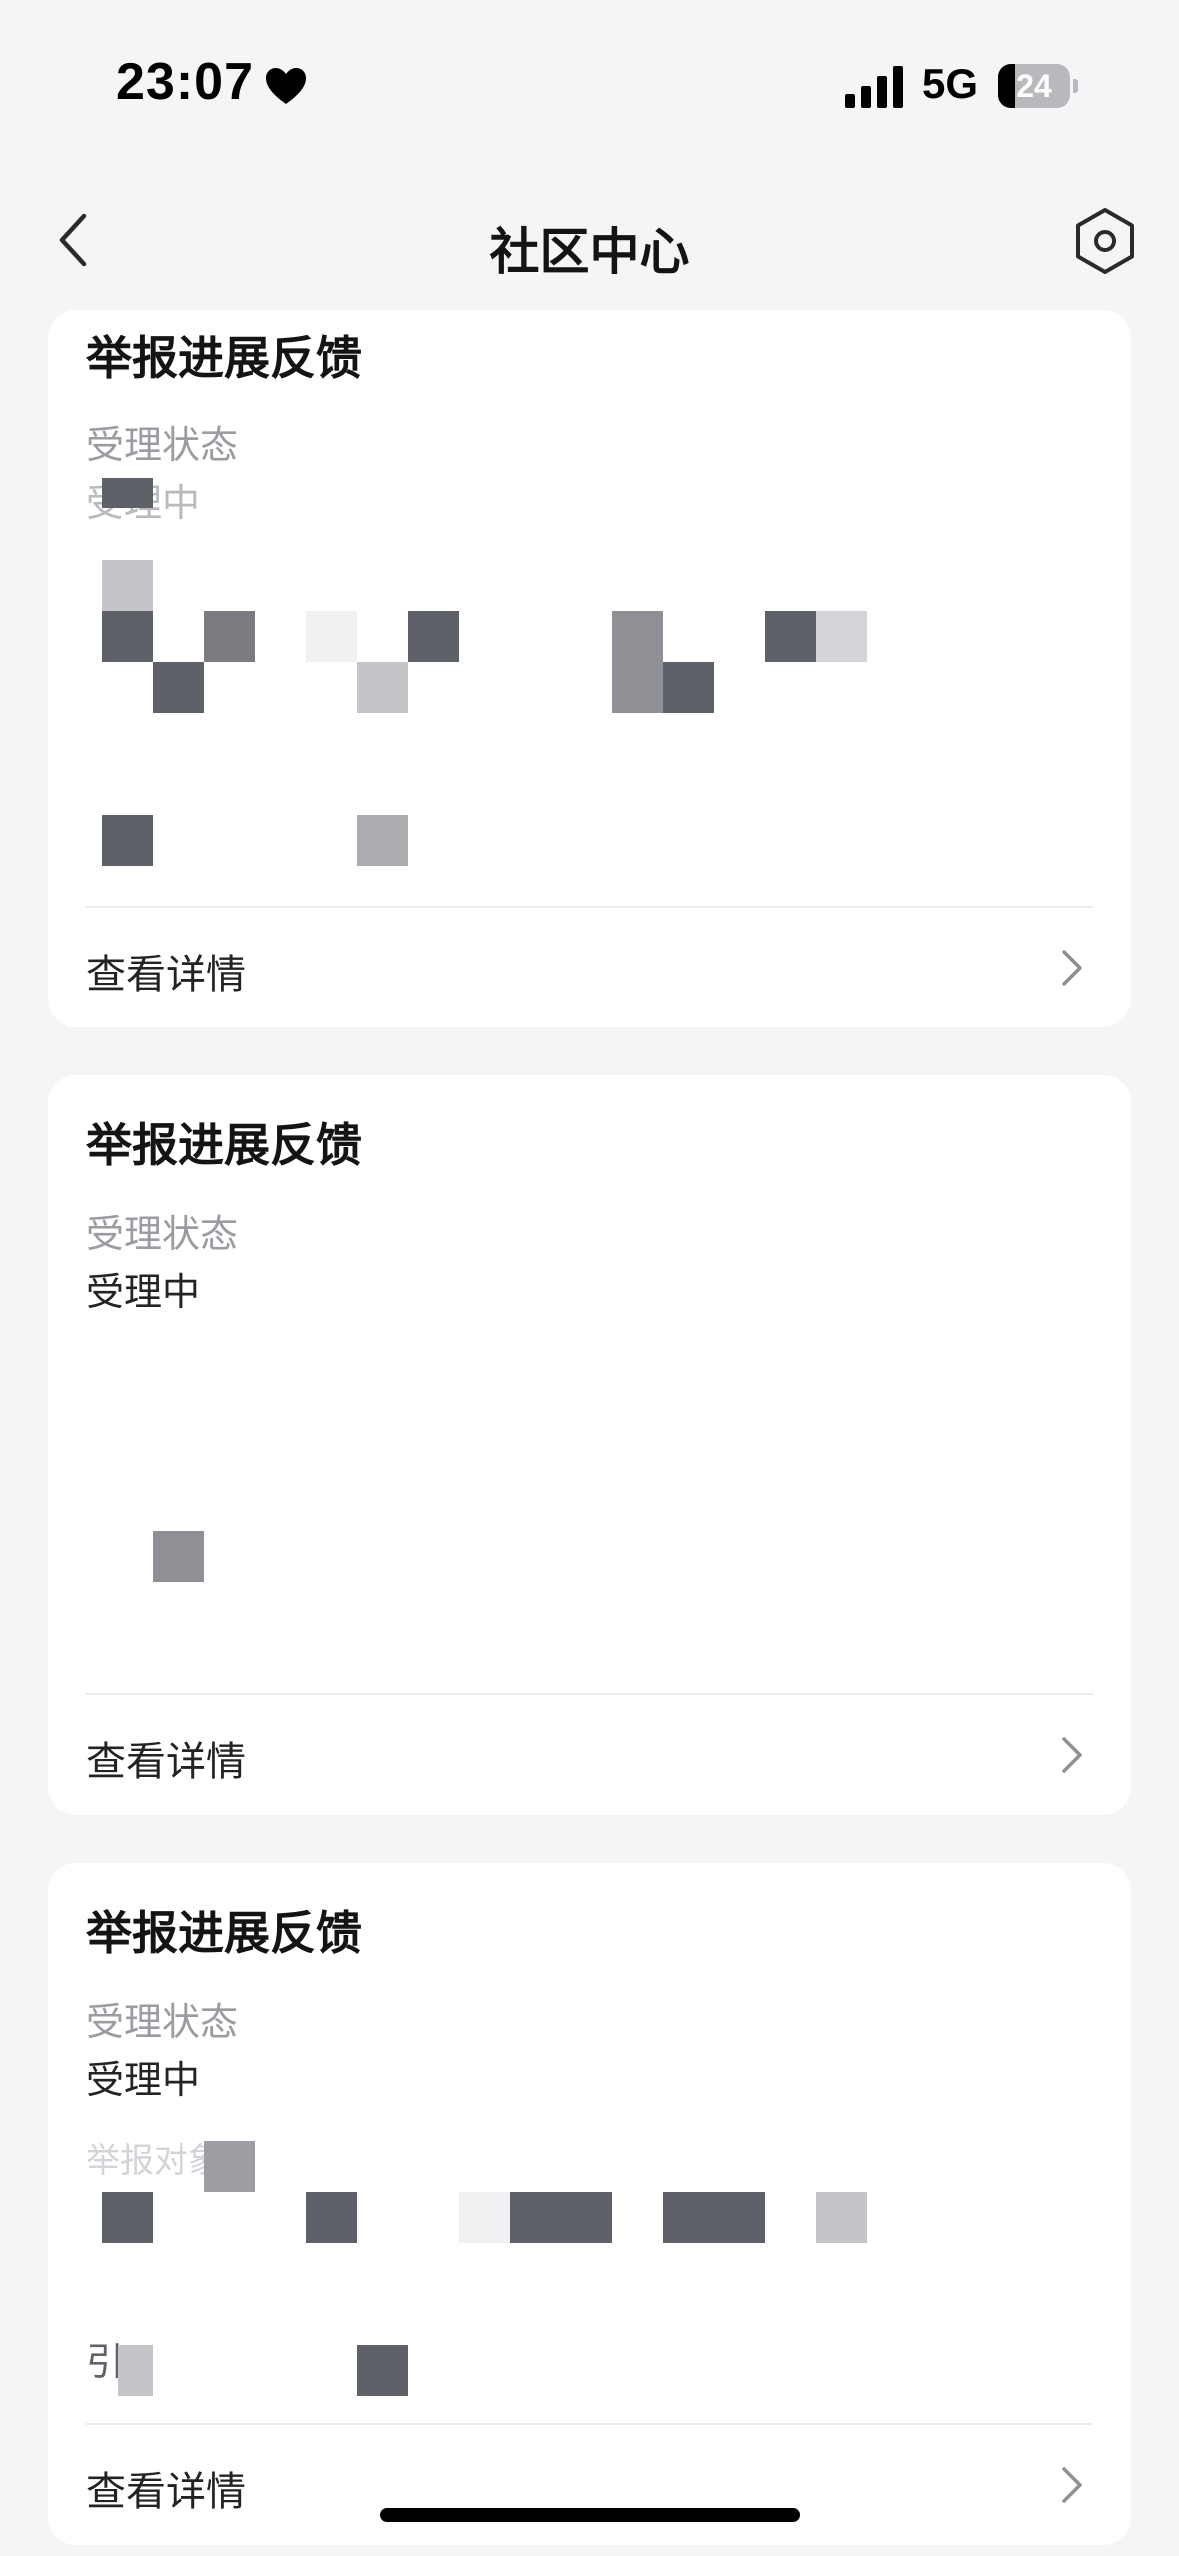 Image resolution: width=1179 pixels, height=2556 pixels. I want to click on page-title: 社区中心, so click(589, 252).